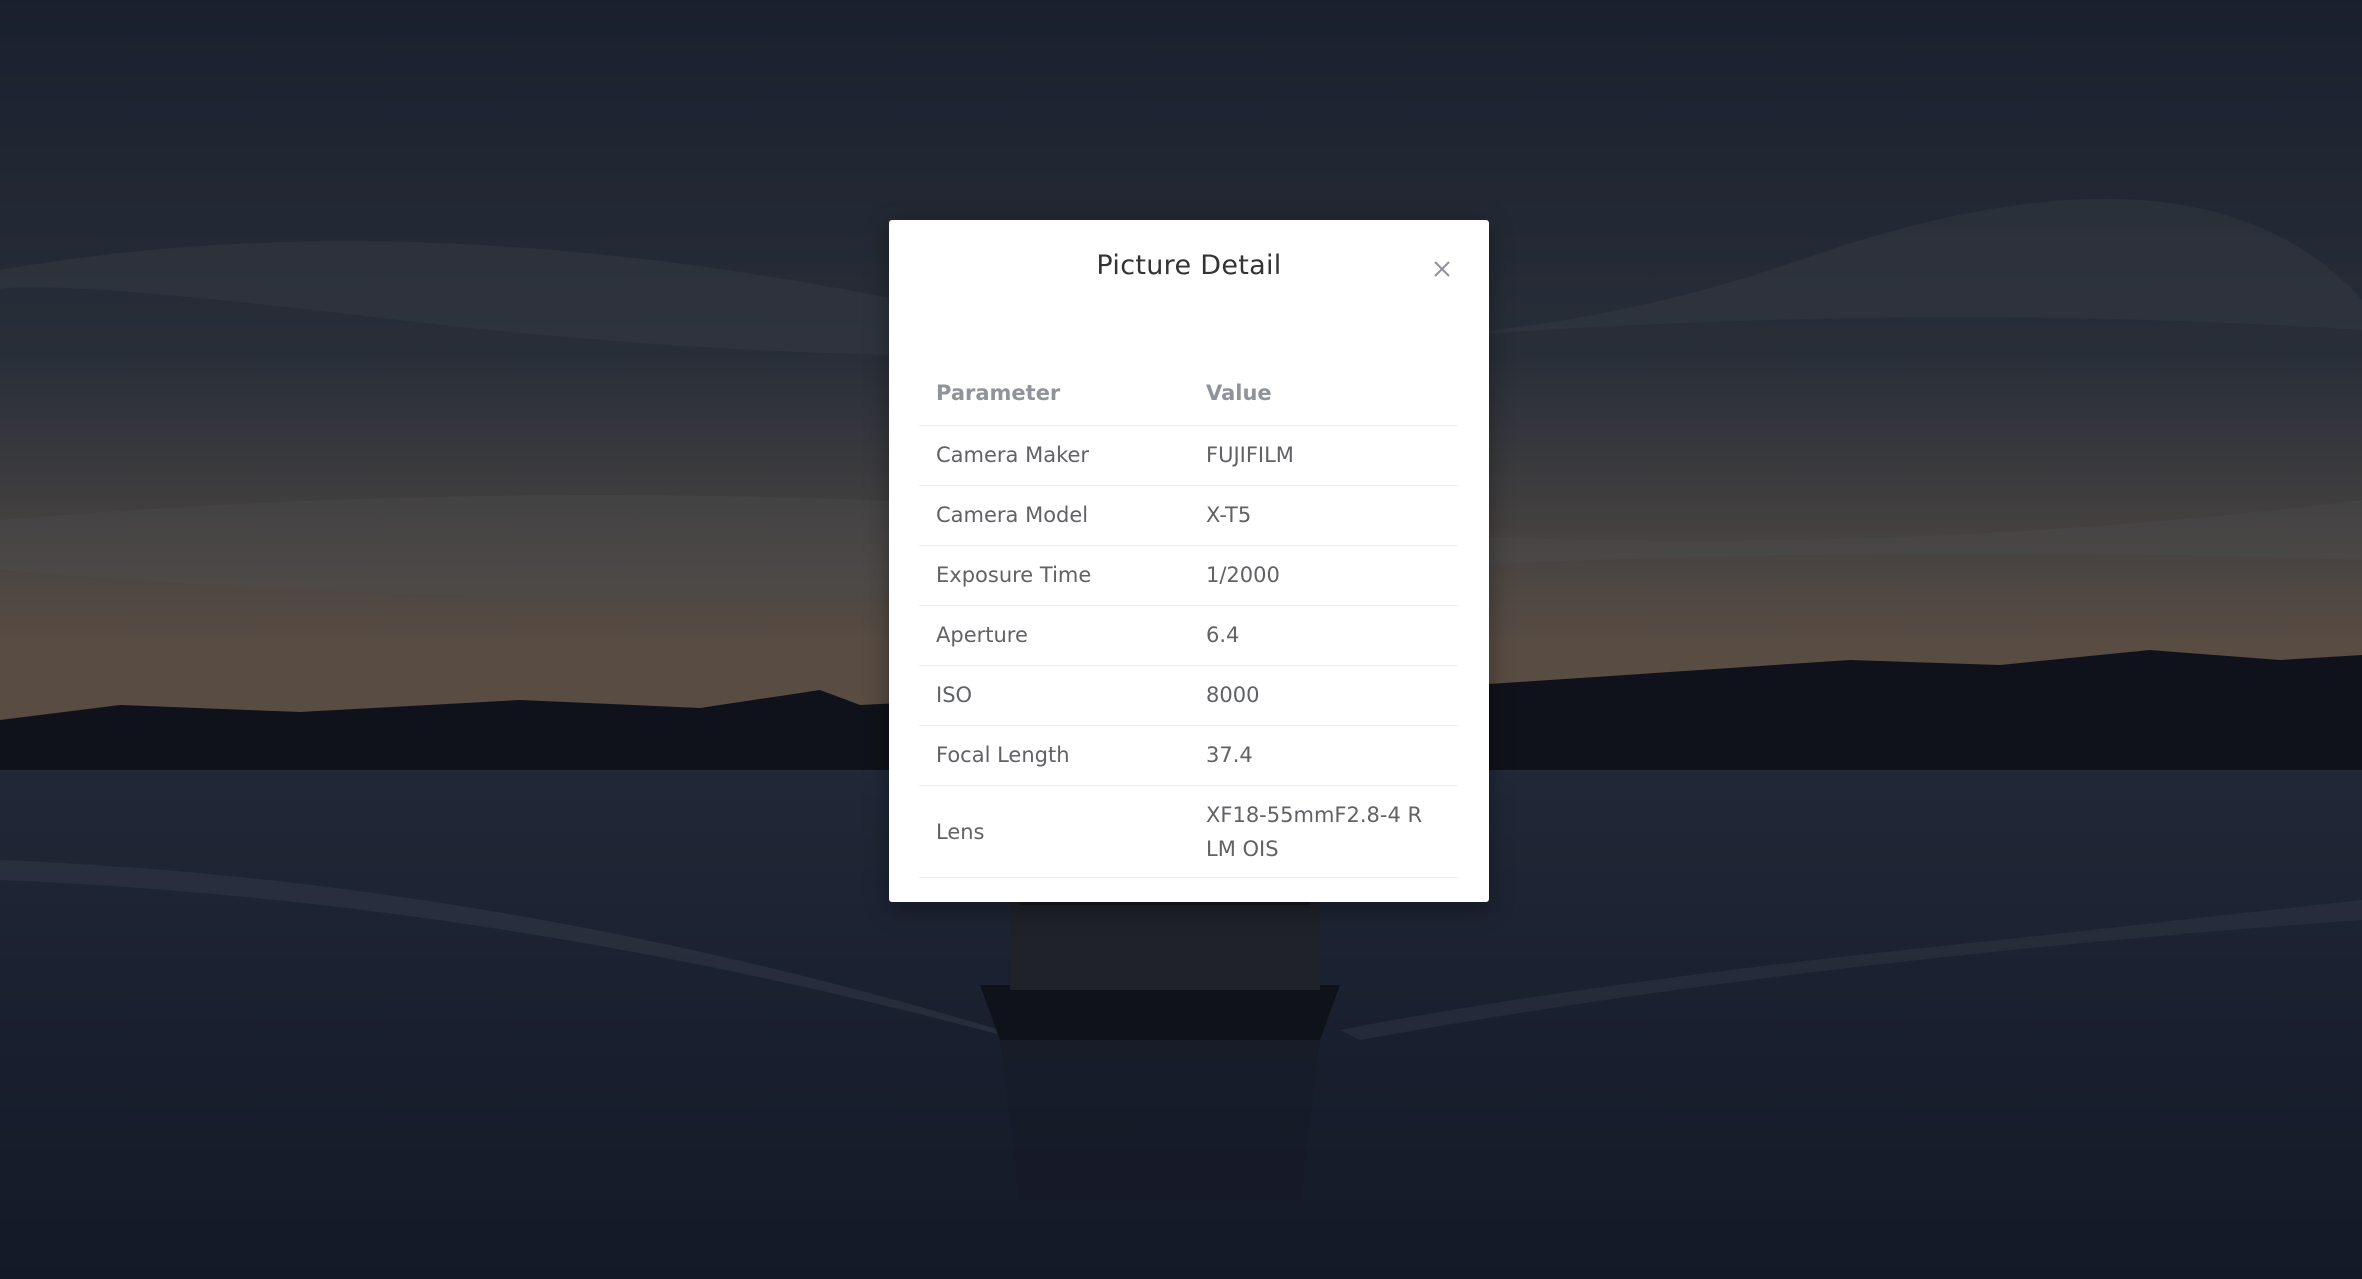 The width and height of the screenshot is (2362, 1279). Describe the element at coordinates (1223, 635) in the screenshot. I see `value-cell: 6.4` at that location.